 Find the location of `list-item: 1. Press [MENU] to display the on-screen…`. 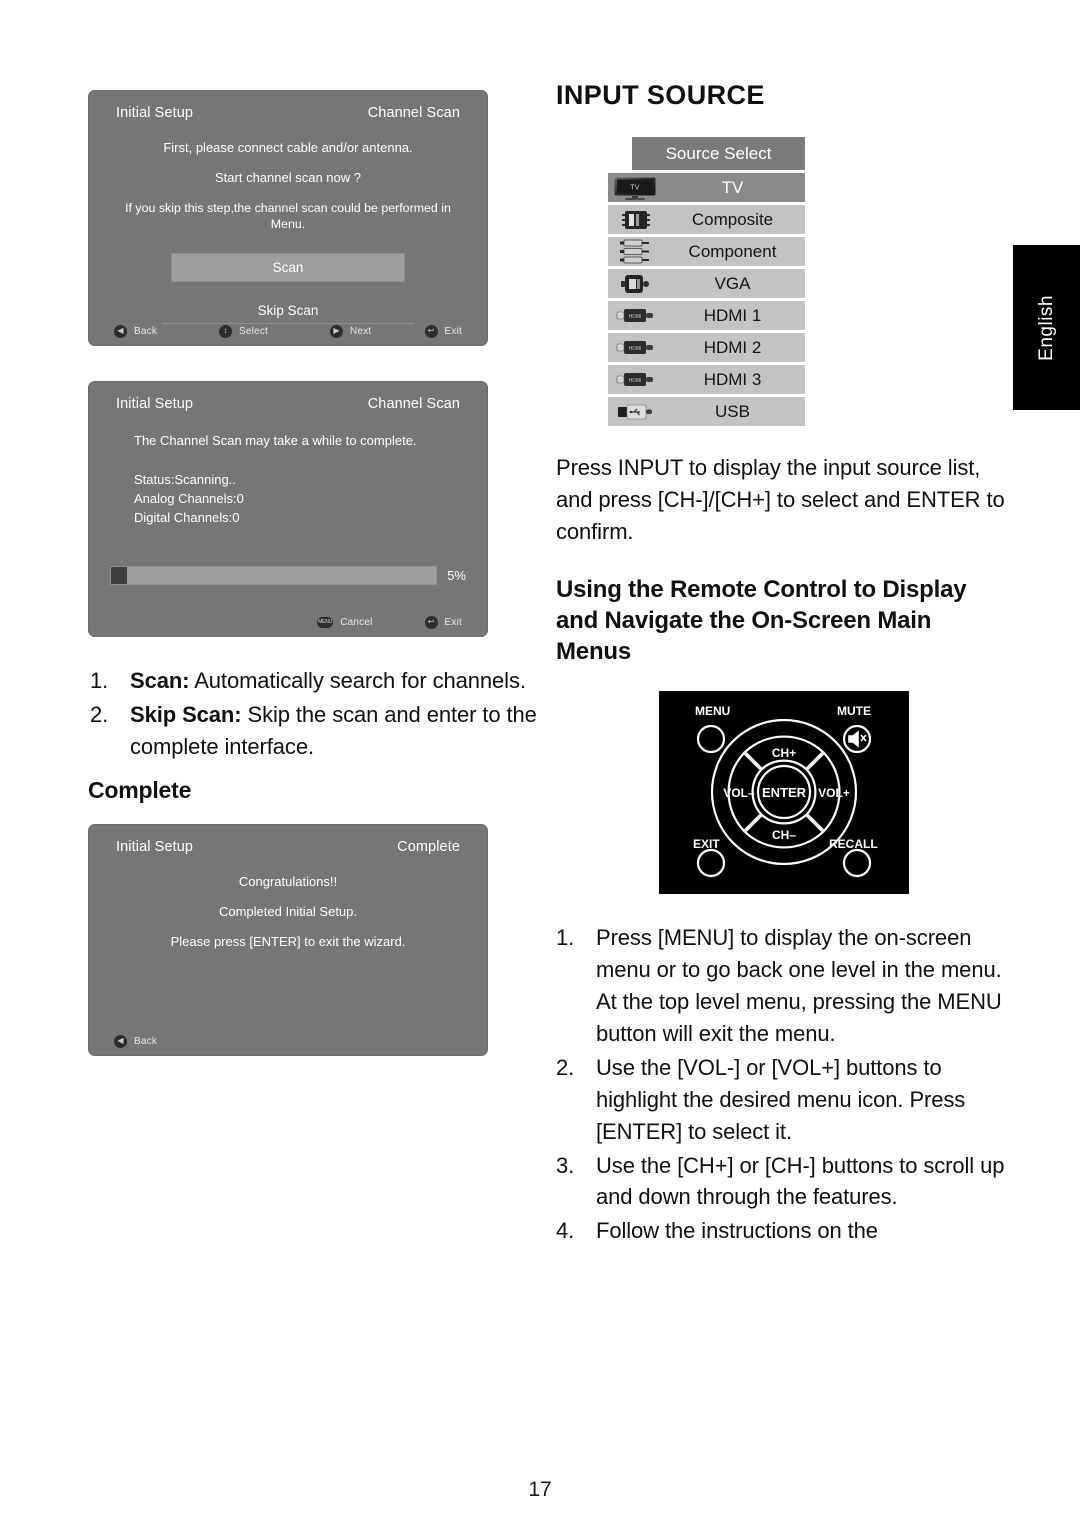

list-item: 1. Press [MENU] to display the on-screen… is located at coordinates (783, 986).